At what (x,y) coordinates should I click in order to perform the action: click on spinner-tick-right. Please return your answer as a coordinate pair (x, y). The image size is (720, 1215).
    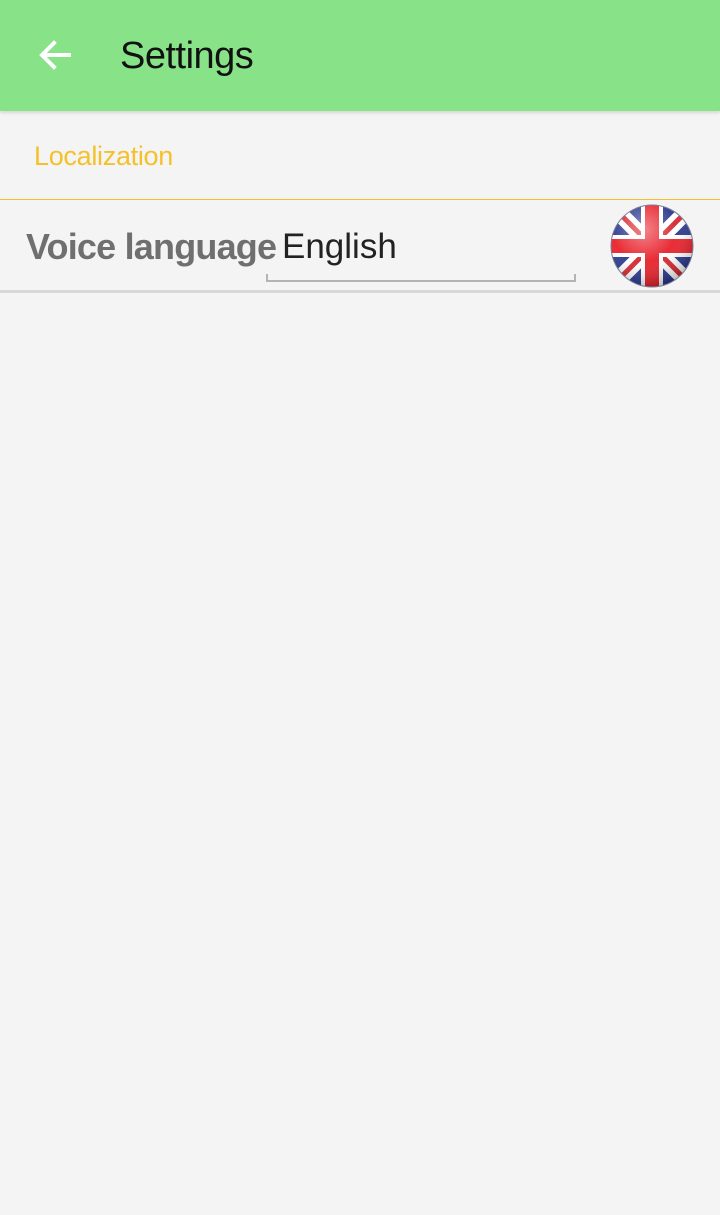
    Looking at the image, I should click on (575, 278).